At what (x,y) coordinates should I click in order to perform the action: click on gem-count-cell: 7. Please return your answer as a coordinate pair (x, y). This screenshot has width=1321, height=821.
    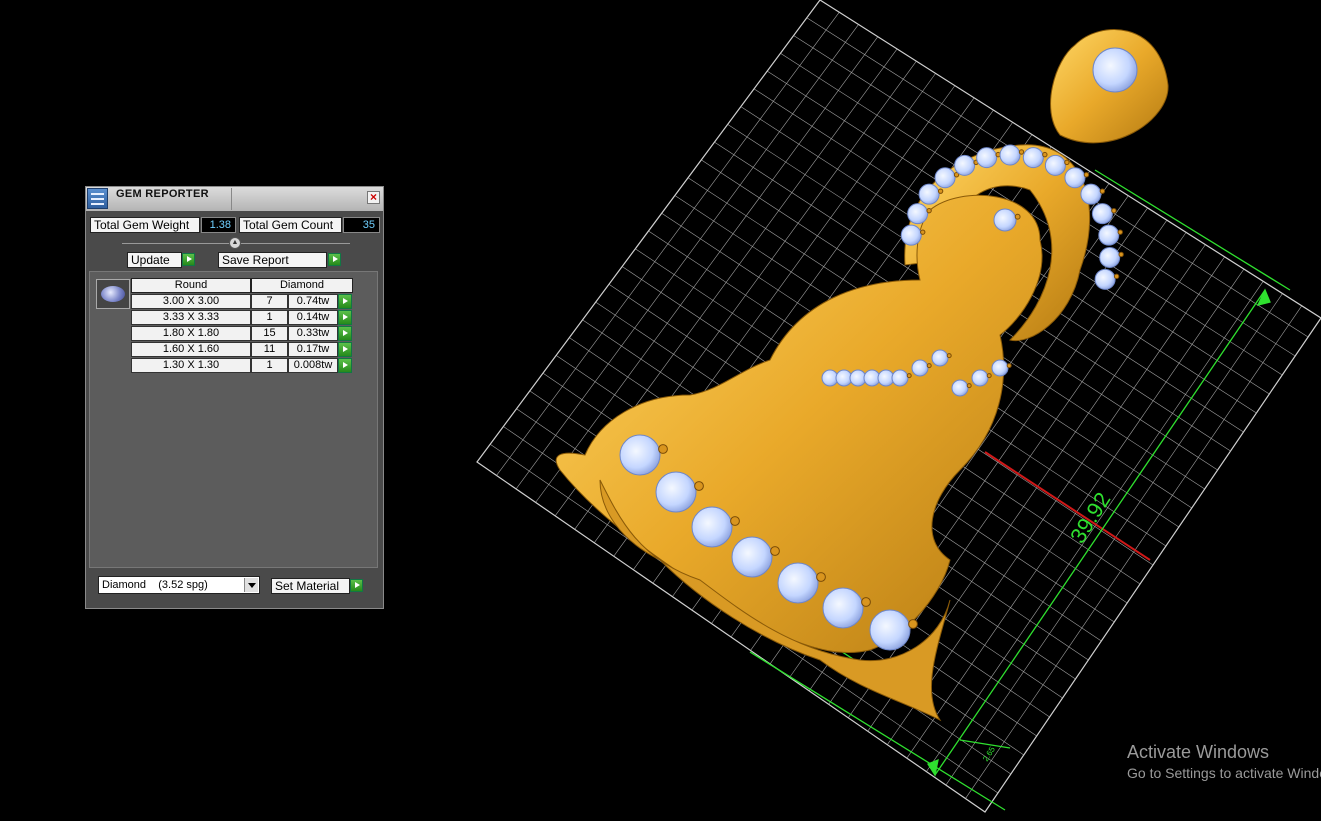
    Looking at the image, I should click on (269, 301).